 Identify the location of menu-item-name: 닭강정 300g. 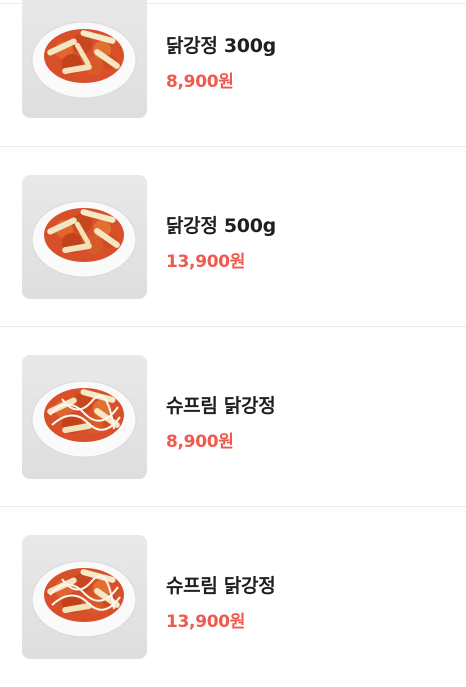
(221, 46).